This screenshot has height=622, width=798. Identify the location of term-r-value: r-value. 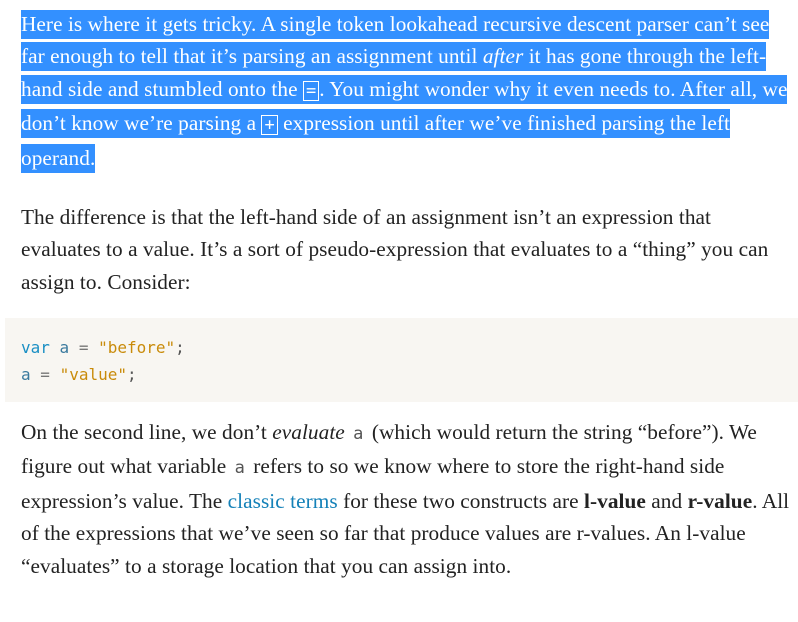
(720, 500).